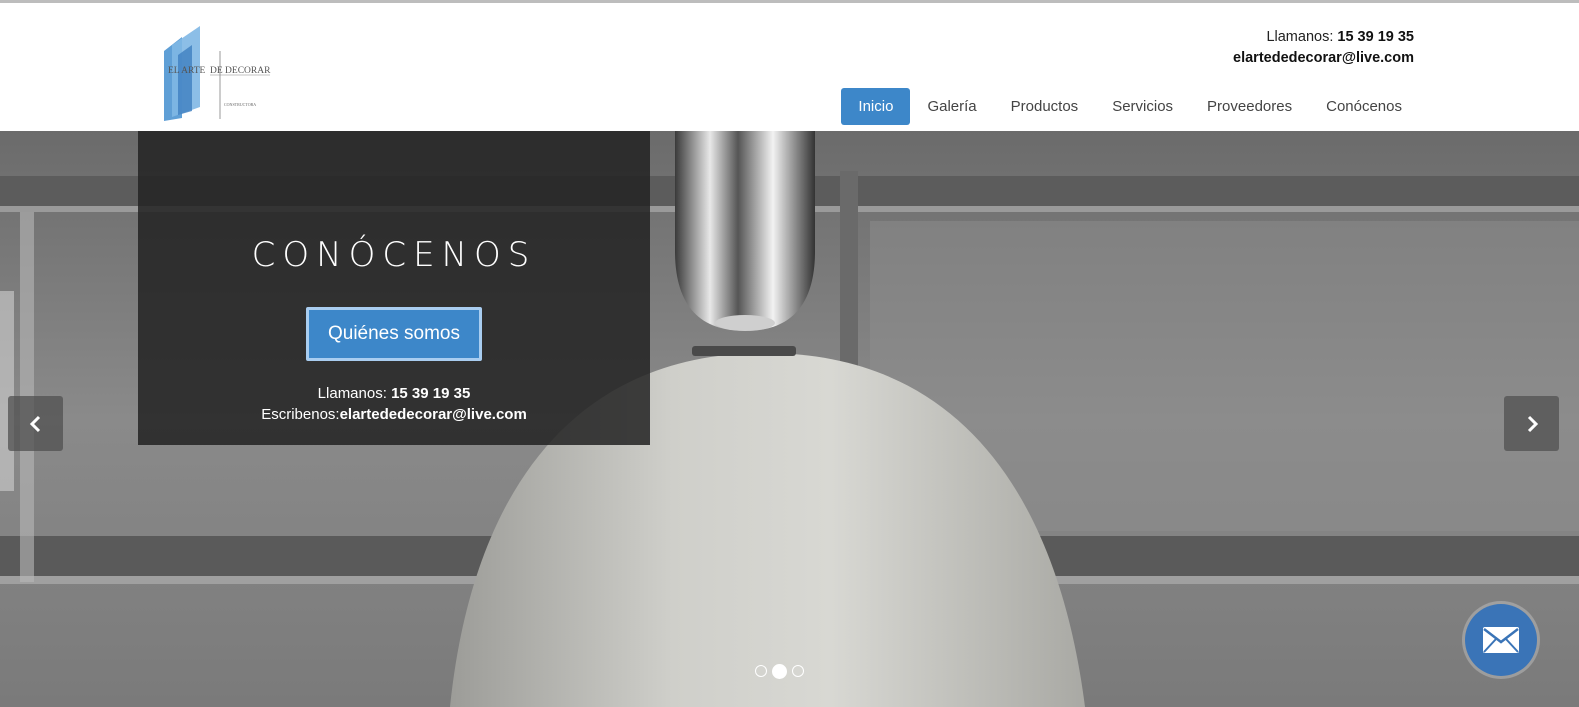  I want to click on nav-item-proveedores: Proveedores, so click(1249, 106).